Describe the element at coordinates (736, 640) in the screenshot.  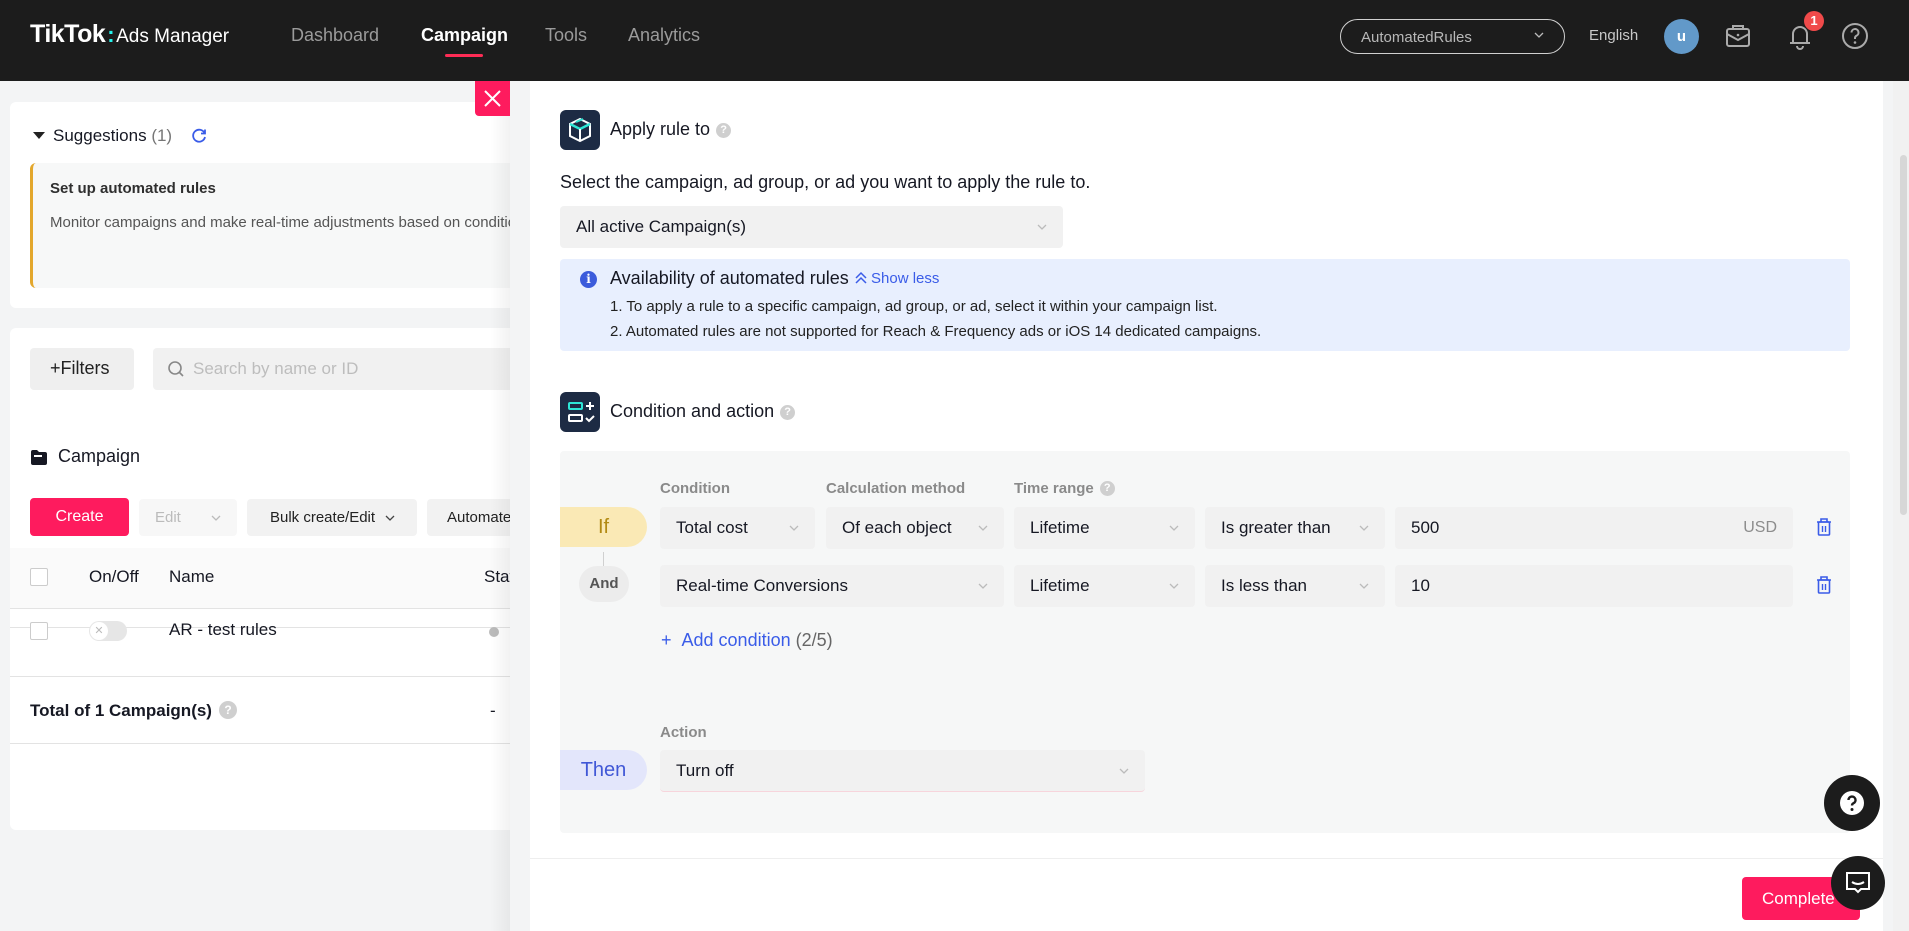
I see `add-condition-label: Add condition` at that location.